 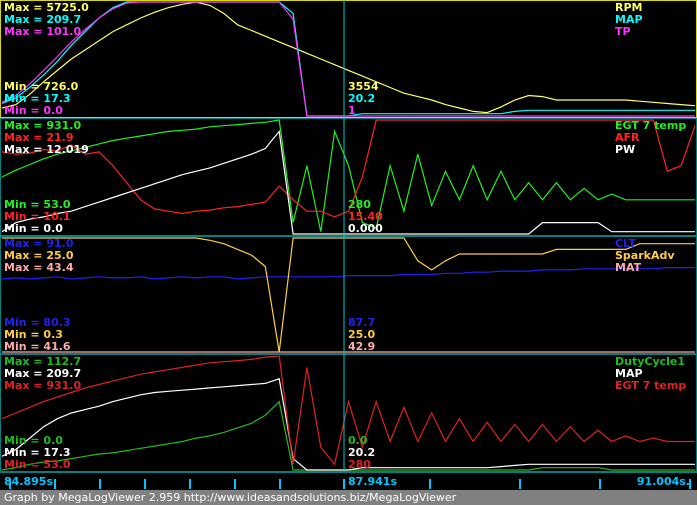 What do you see at coordinates (352, 110) in the screenshot?
I see `panel-1-tp-cursor-value: 1` at bounding box center [352, 110].